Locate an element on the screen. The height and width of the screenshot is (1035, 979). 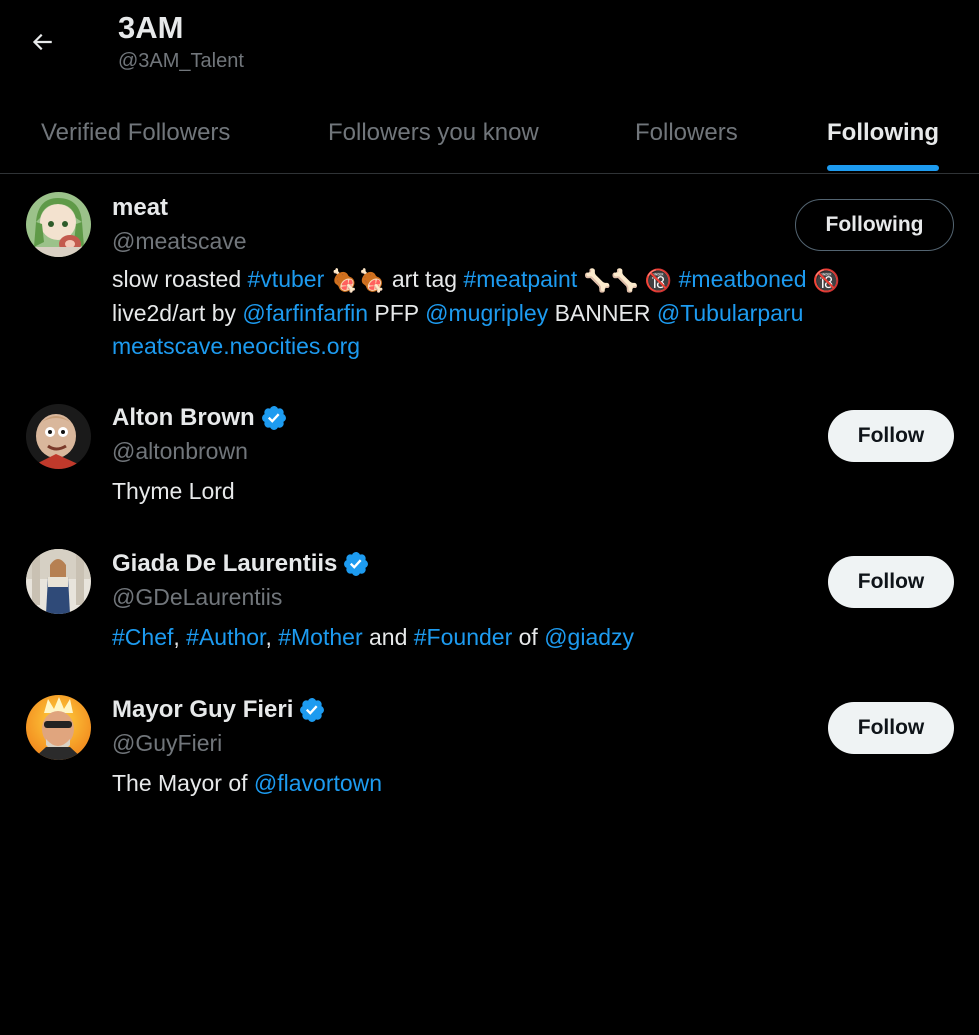
mention-link: @farfinfarfin is located at coordinates (305, 313).